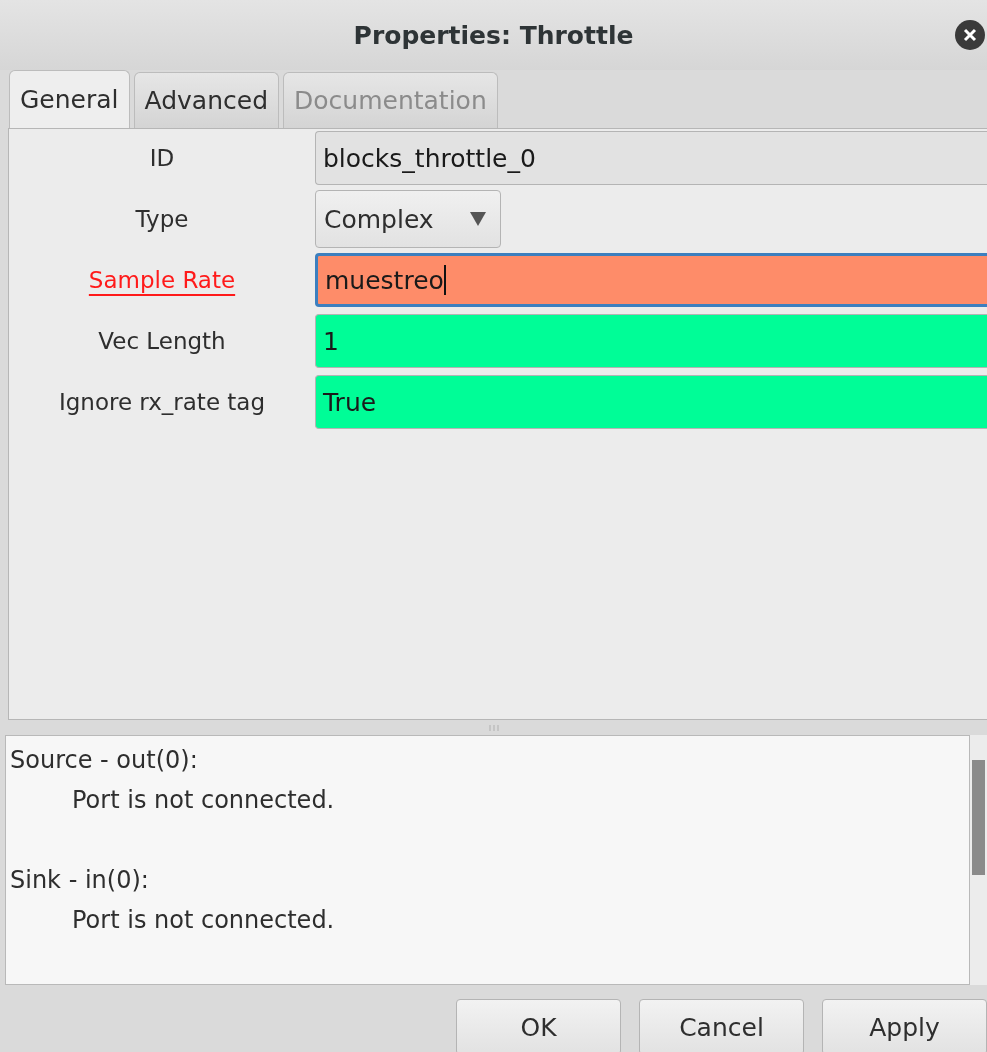 This screenshot has height=1052, width=987. What do you see at coordinates (721, 1025) in the screenshot?
I see `dialog-button: Cancel` at bounding box center [721, 1025].